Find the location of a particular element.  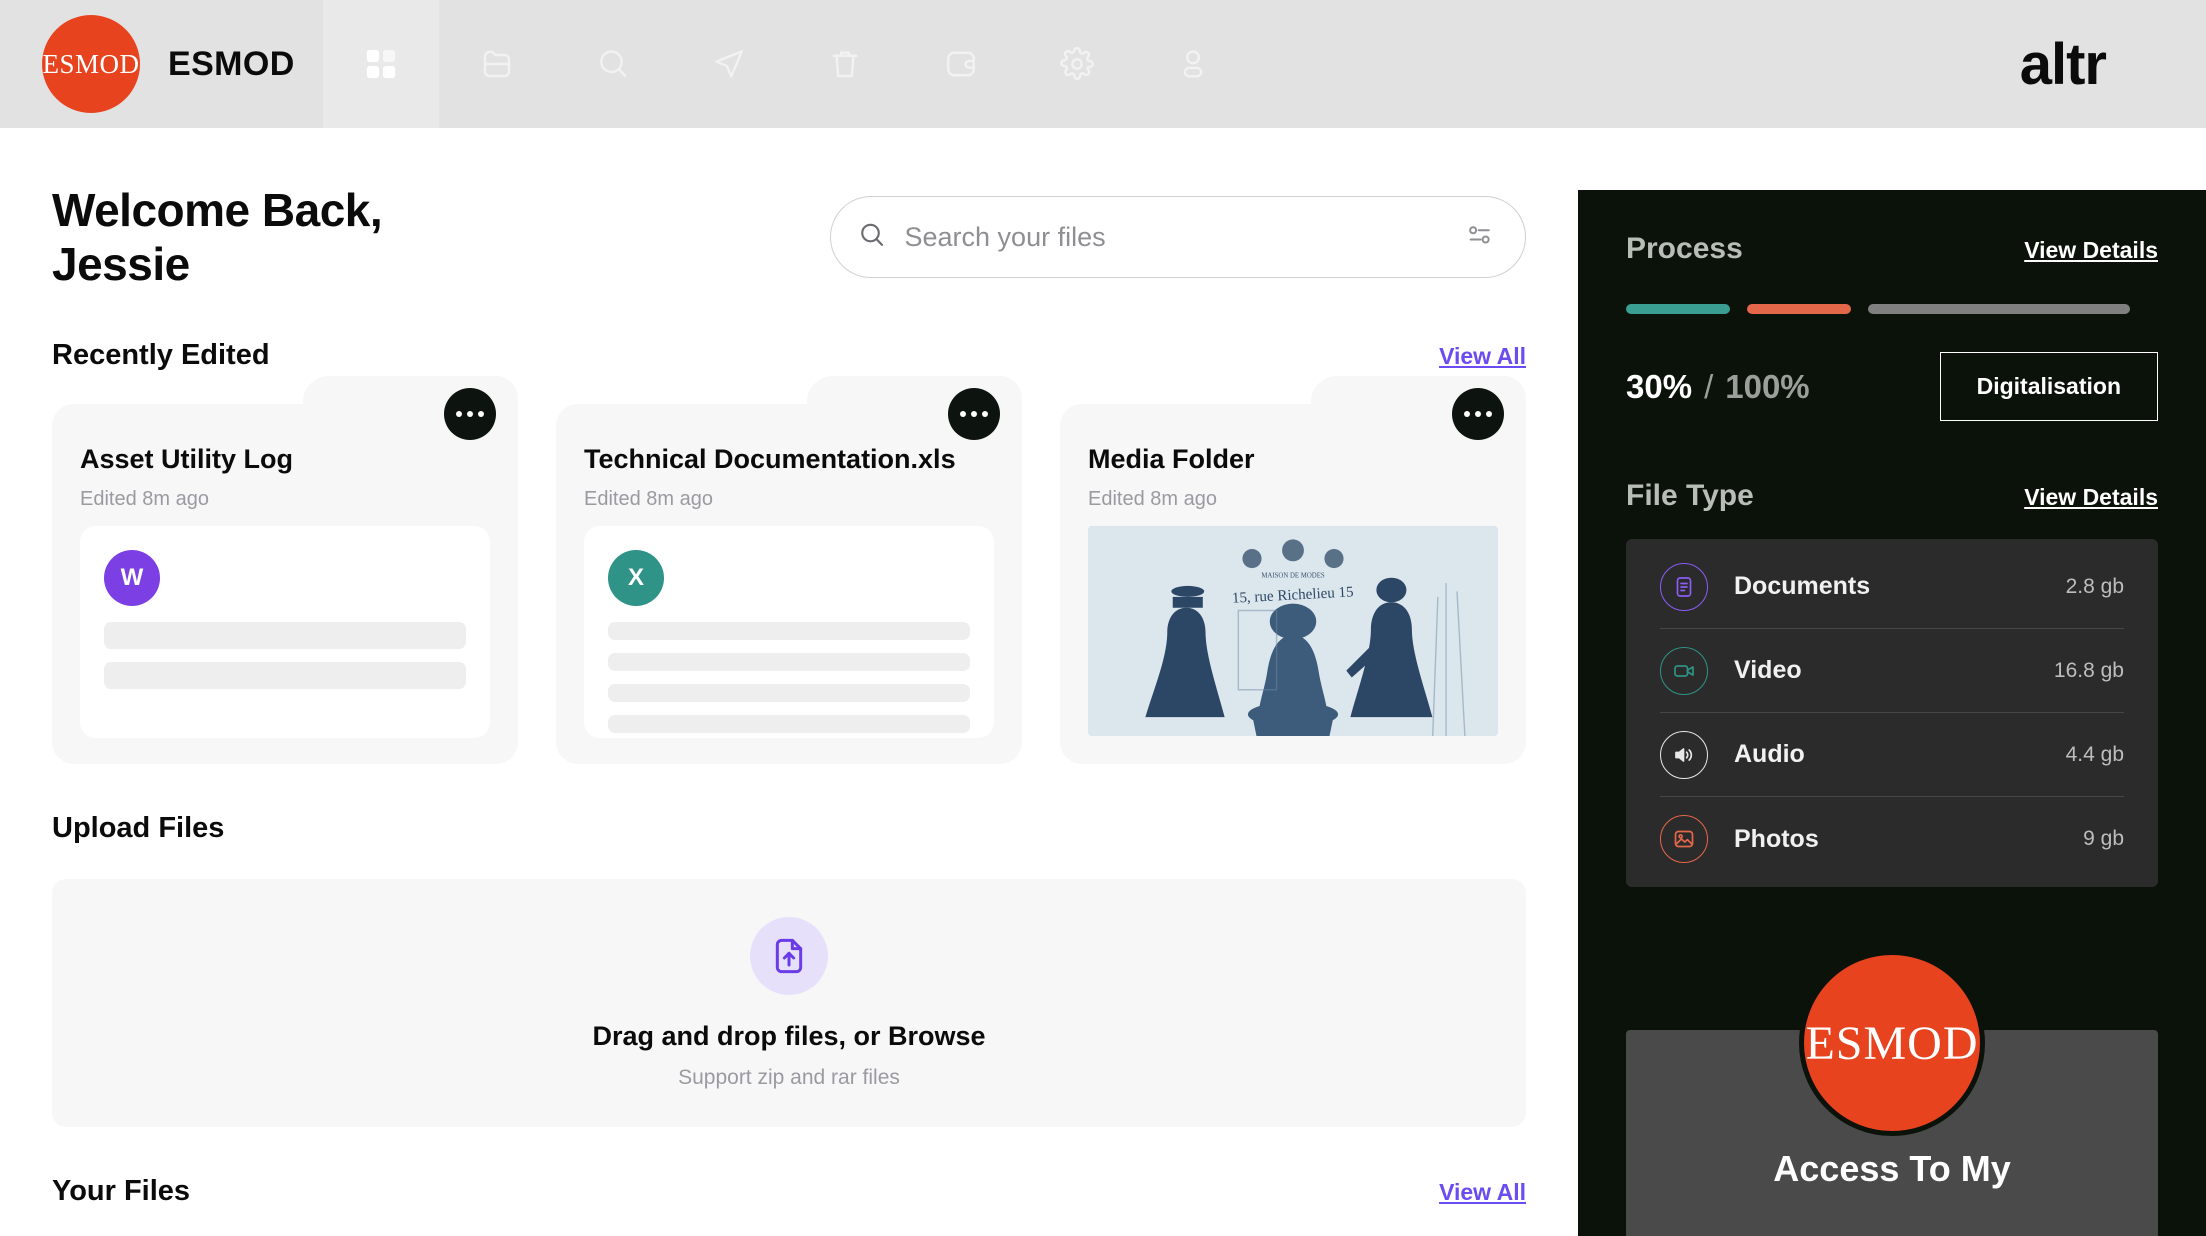

file-type-row: Photos 9 gb is located at coordinates (1892, 839).